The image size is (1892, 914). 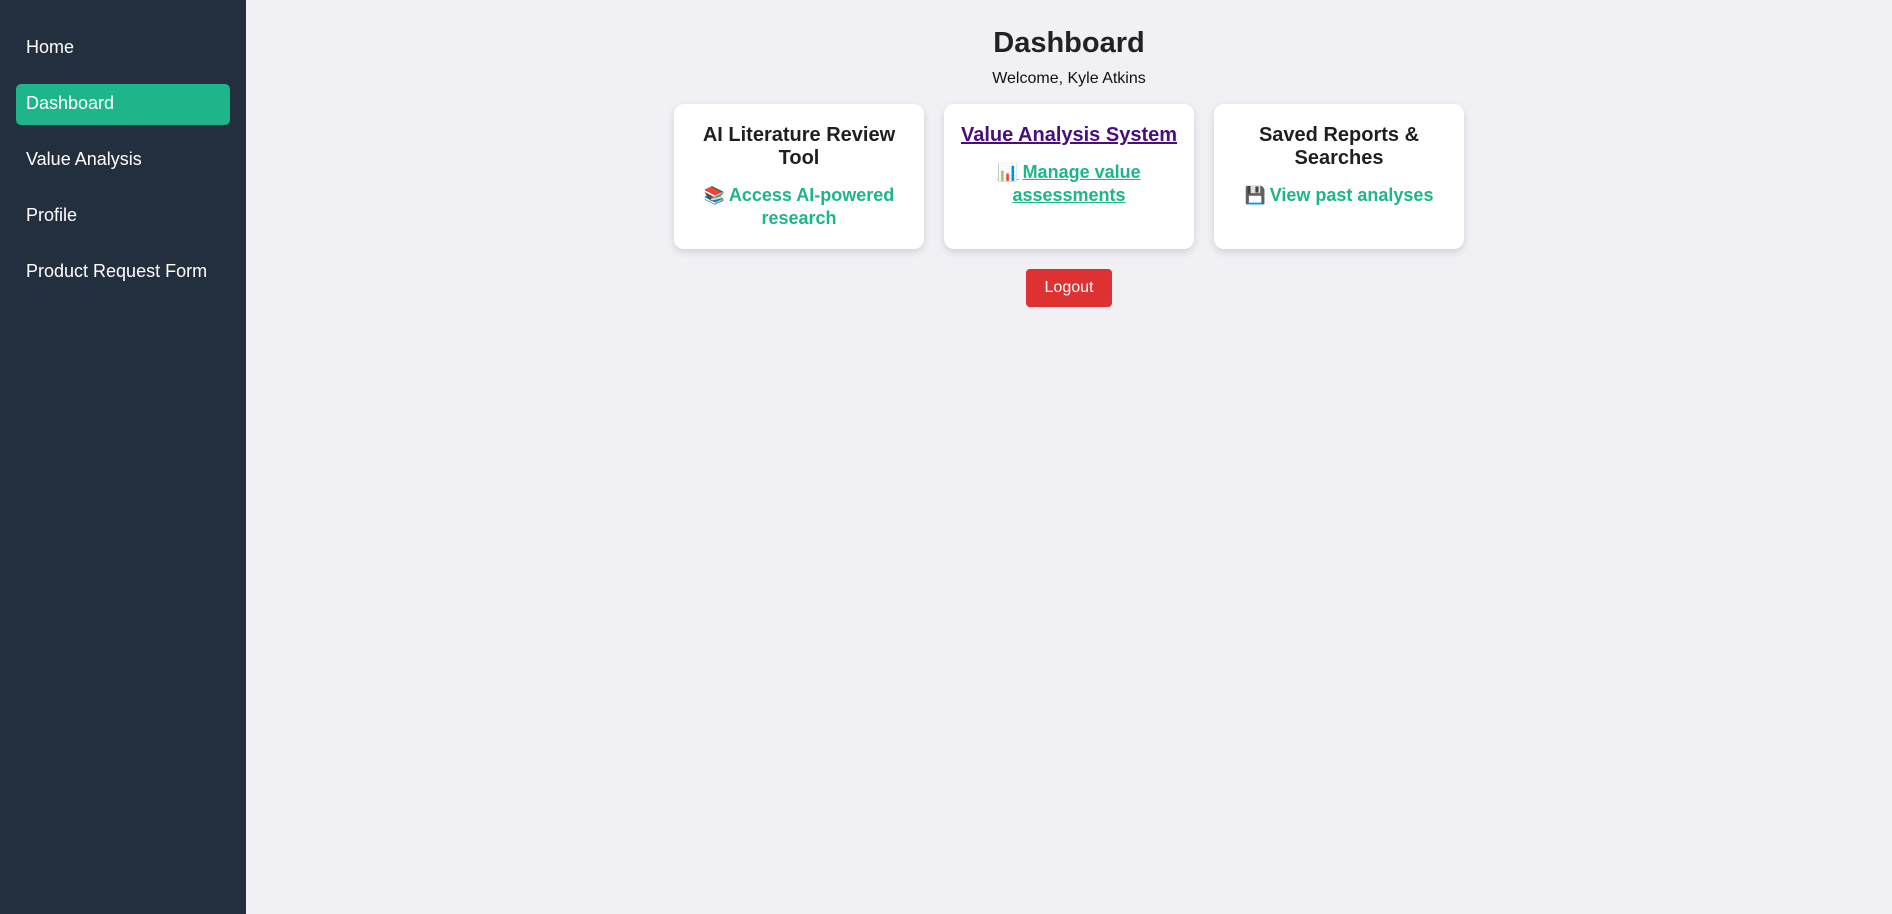 What do you see at coordinates (1076, 183) in the screenshot?
I see `card-link-label: Manage value assessments` at bounding box center [1076, 183].